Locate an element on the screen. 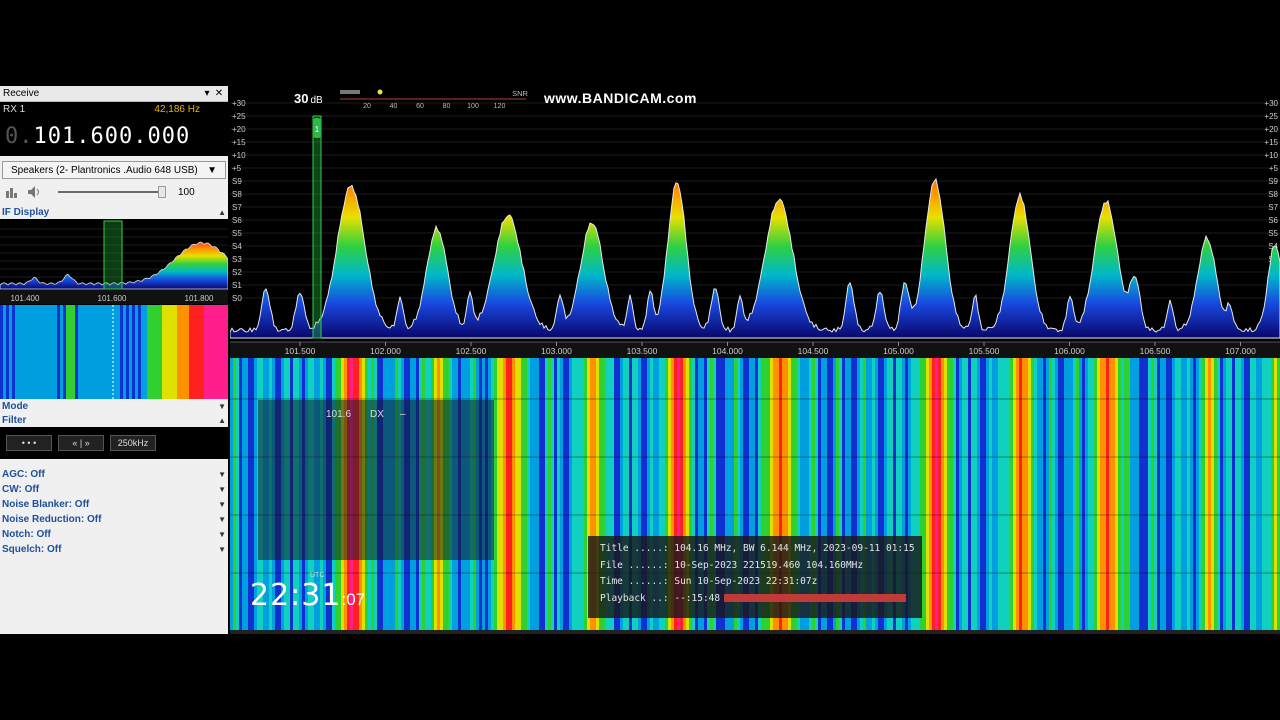 This screenshot has width=1280, height=720. vfo-marker-label: 1 is located at coordinates (317, 129).